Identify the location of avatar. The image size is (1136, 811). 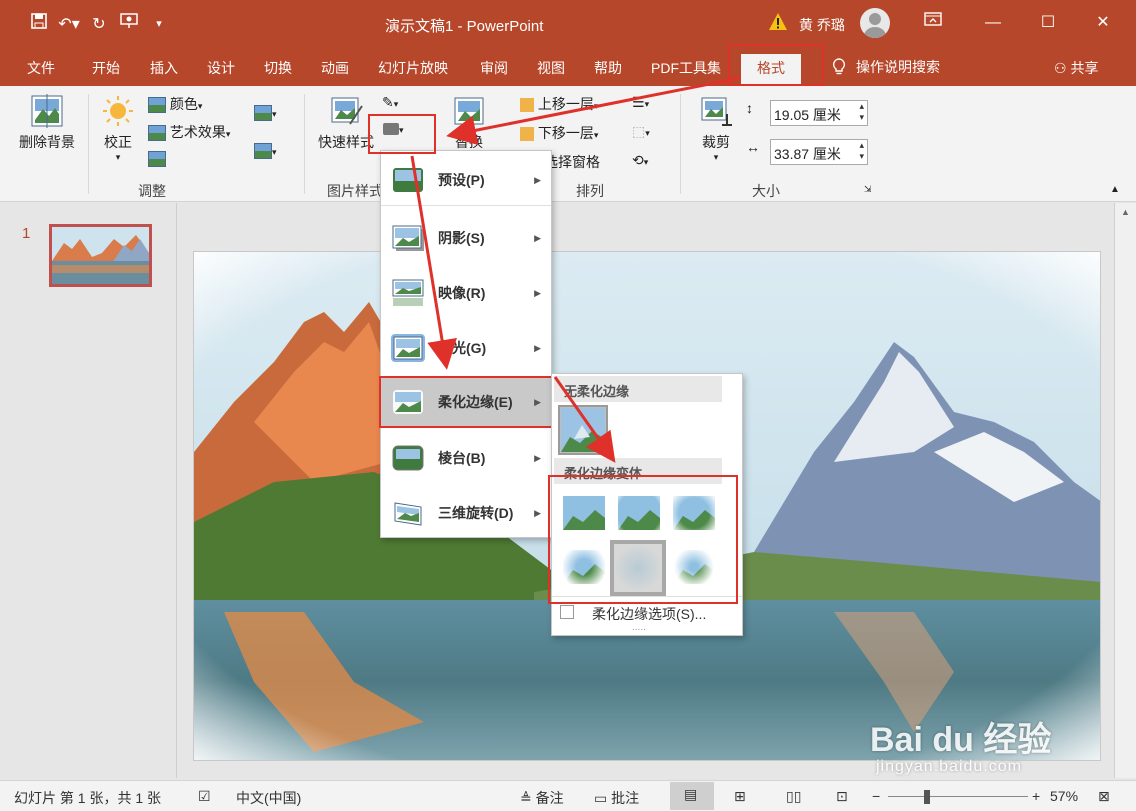
(875, 23).